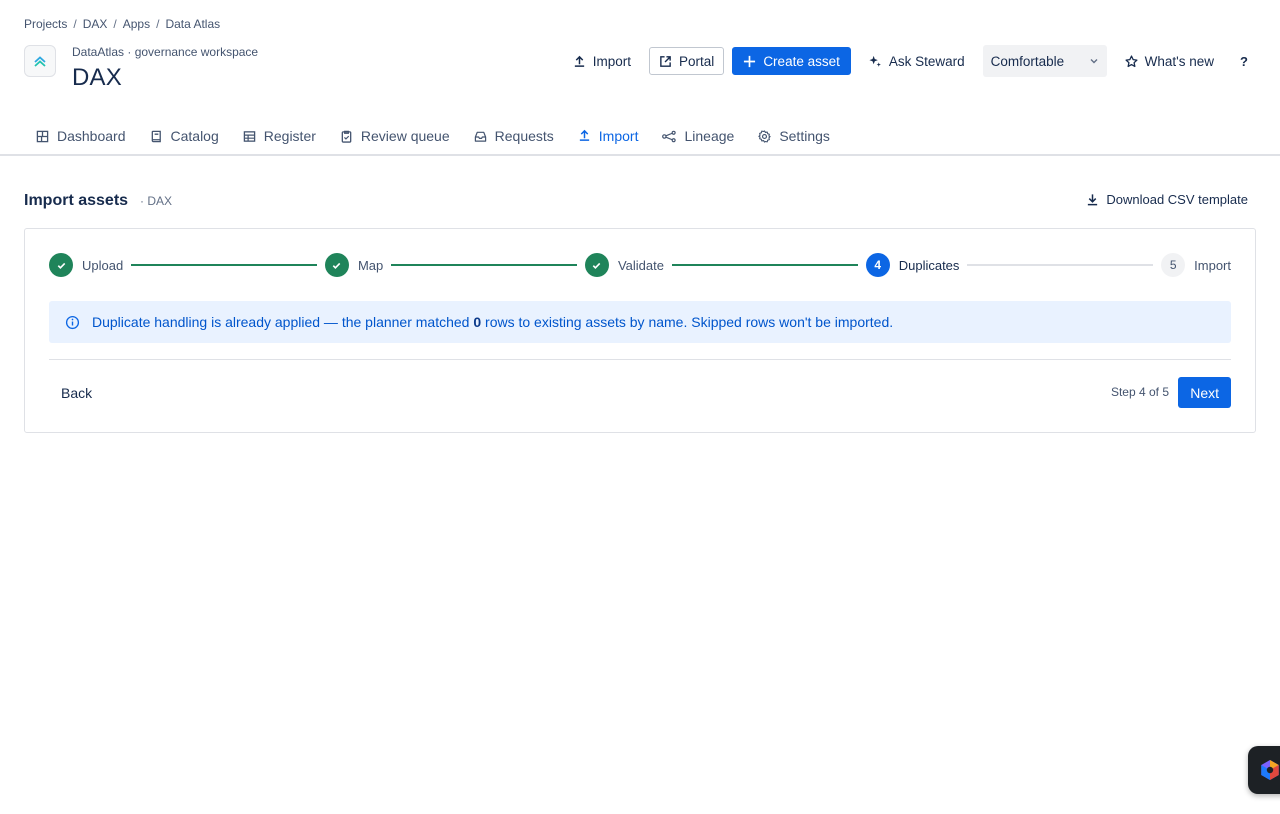  I want to click on tab-lineage: Lineage, so click(698, 136).